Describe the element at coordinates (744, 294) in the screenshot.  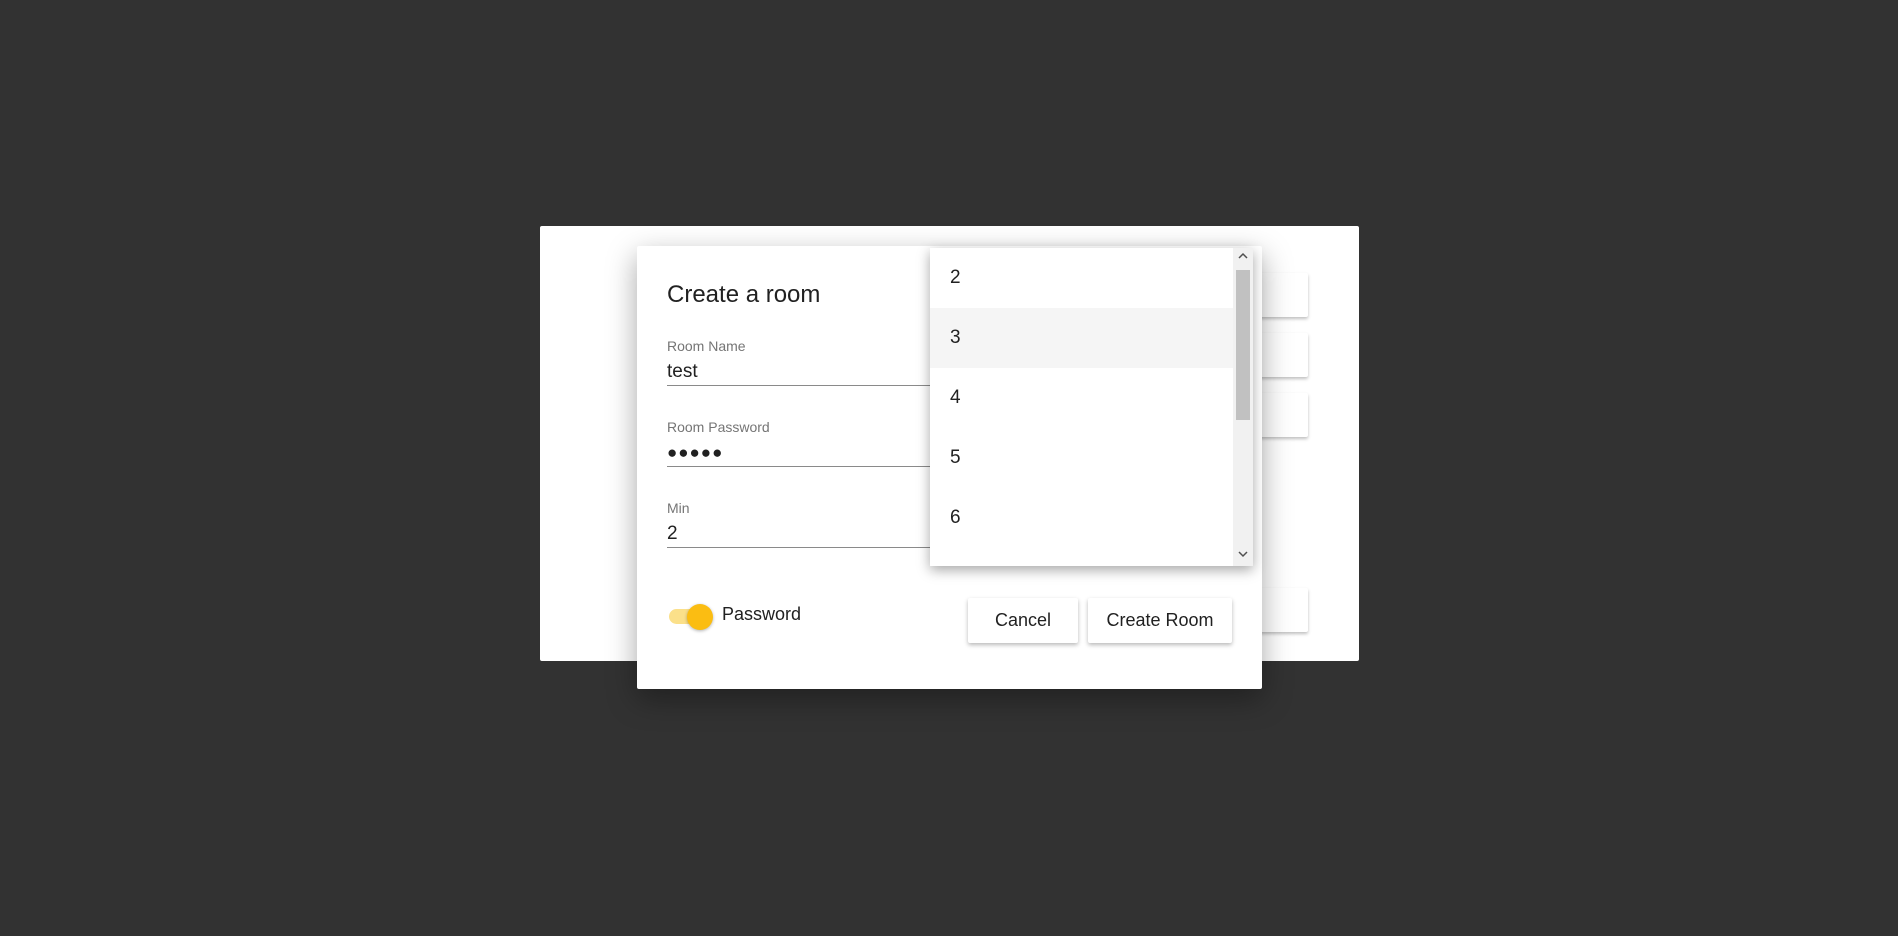
I see `dialog-title: Create a room` at that location.